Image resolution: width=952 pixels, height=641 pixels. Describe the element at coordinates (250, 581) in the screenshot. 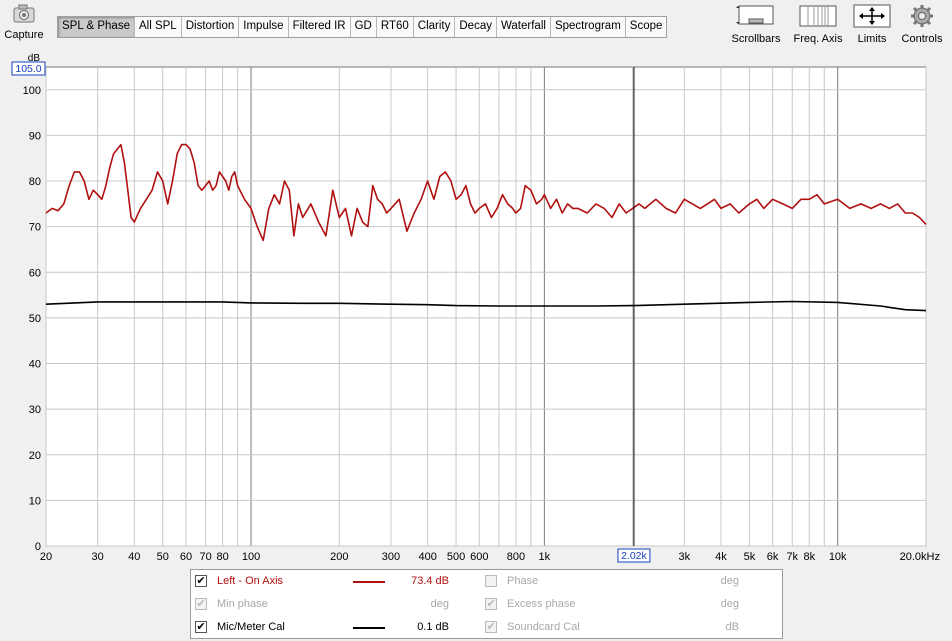

I see `left-on-axis-name: Left - On Axis` at that location.